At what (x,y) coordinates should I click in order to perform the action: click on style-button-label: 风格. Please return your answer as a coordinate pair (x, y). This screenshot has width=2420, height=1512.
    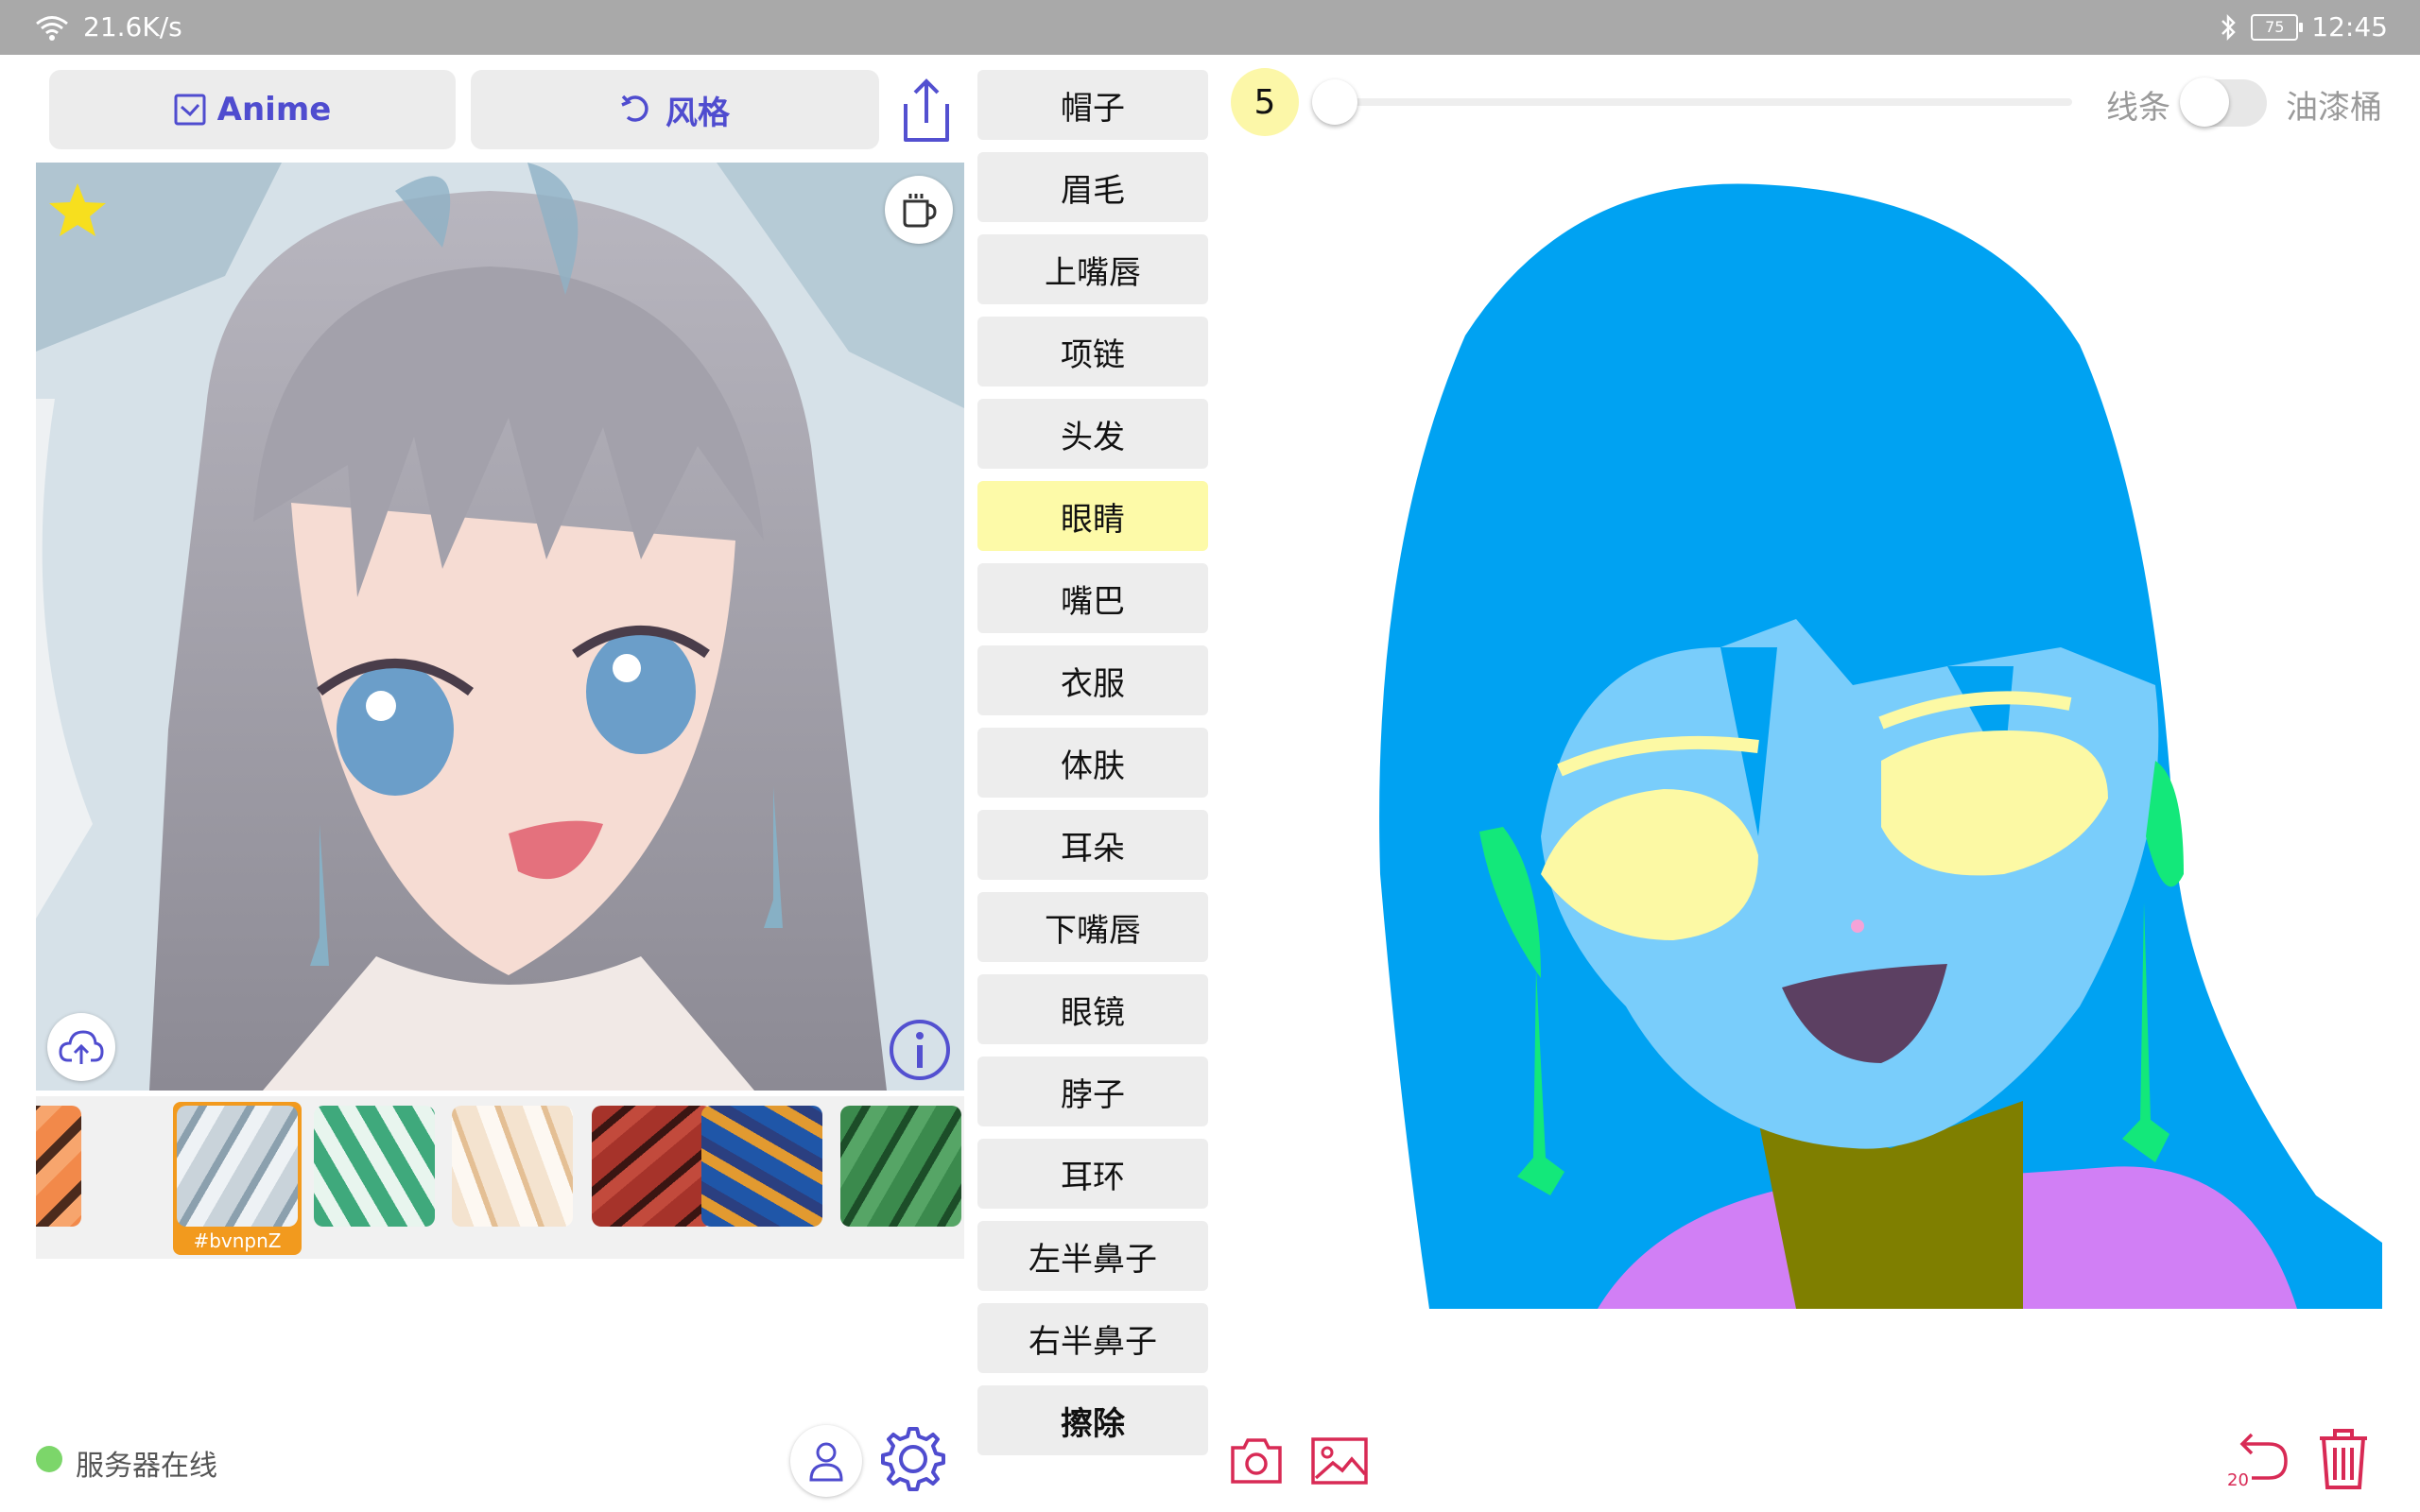
    Looking at the image, I should click on (698, 113).